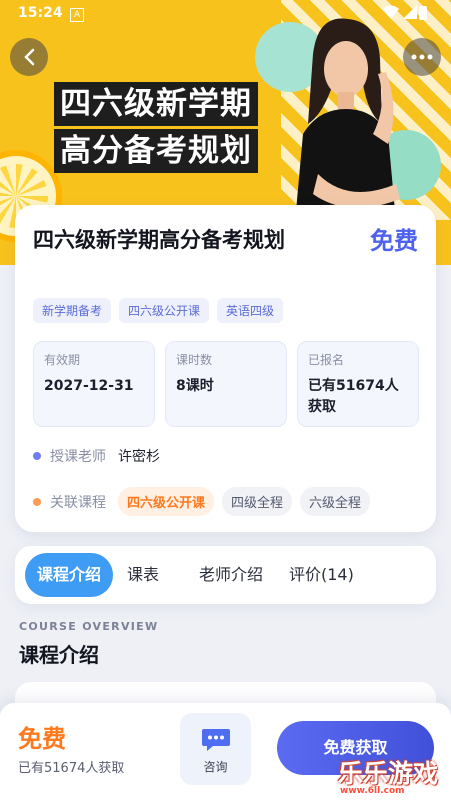 The image size is (451, 801). What do you see at coordinates (42, 739) in the screenshot?
I see `bottom-price: 免费` at bounding box center [42, 739].